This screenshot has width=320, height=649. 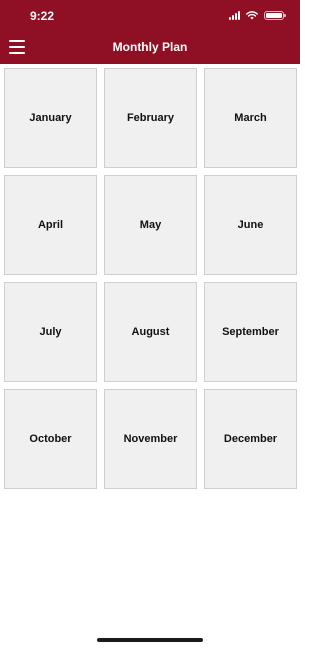 I want to click on wifi-icon, so click(x=252, y=14).